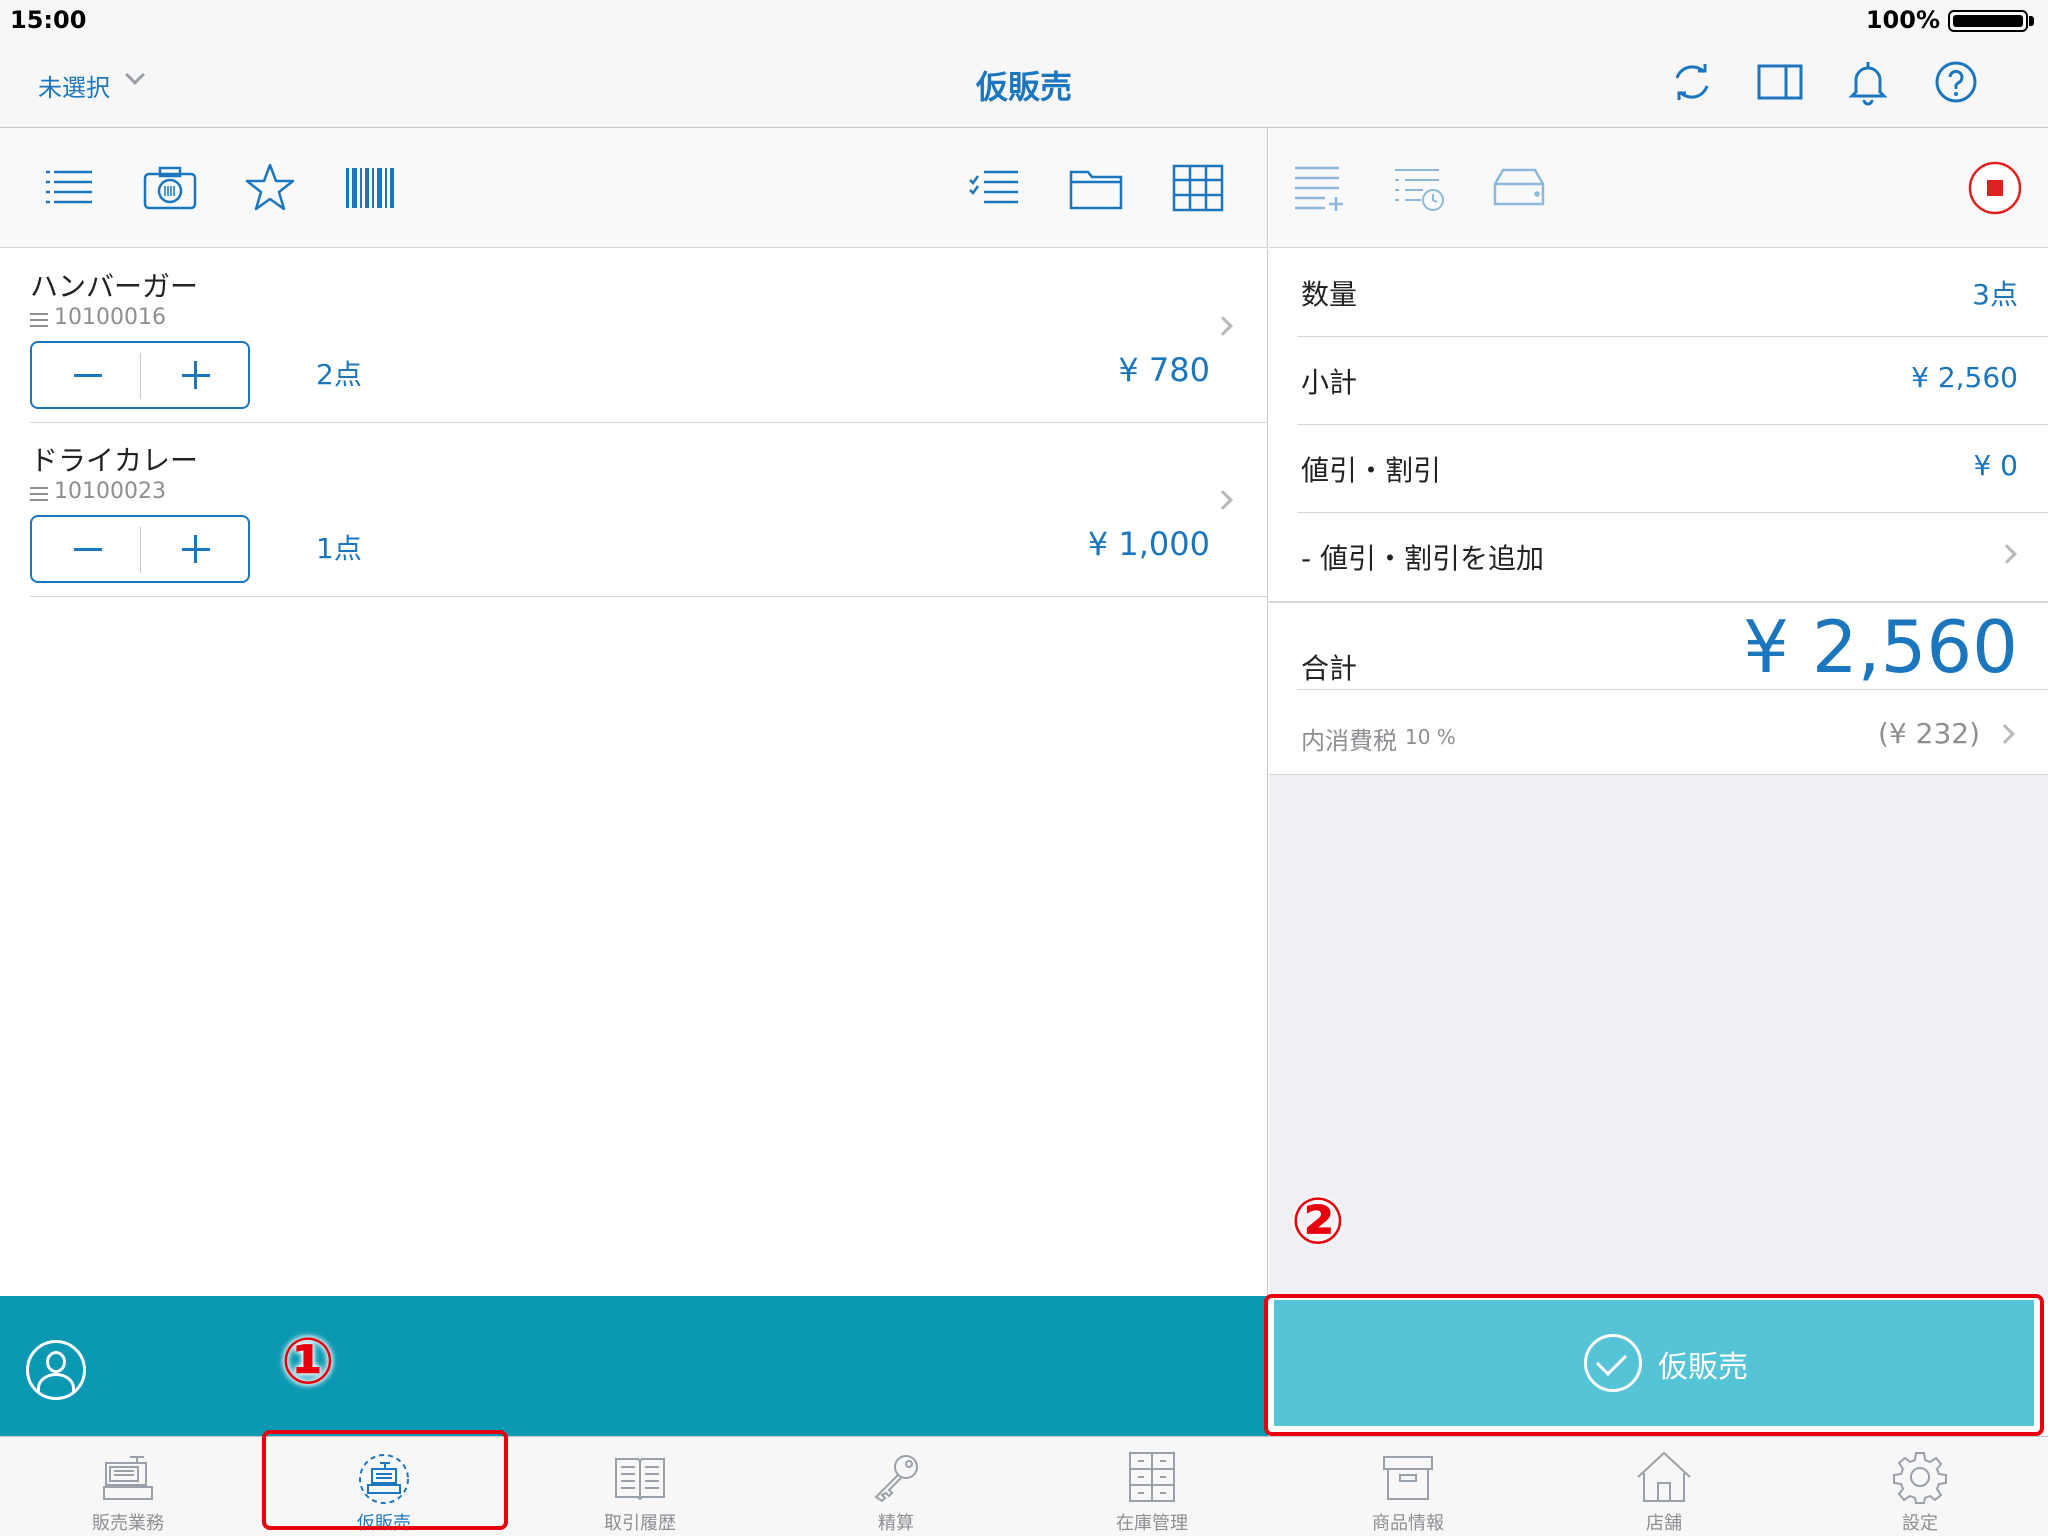  I want to click on star-icon, so click(270, 188).